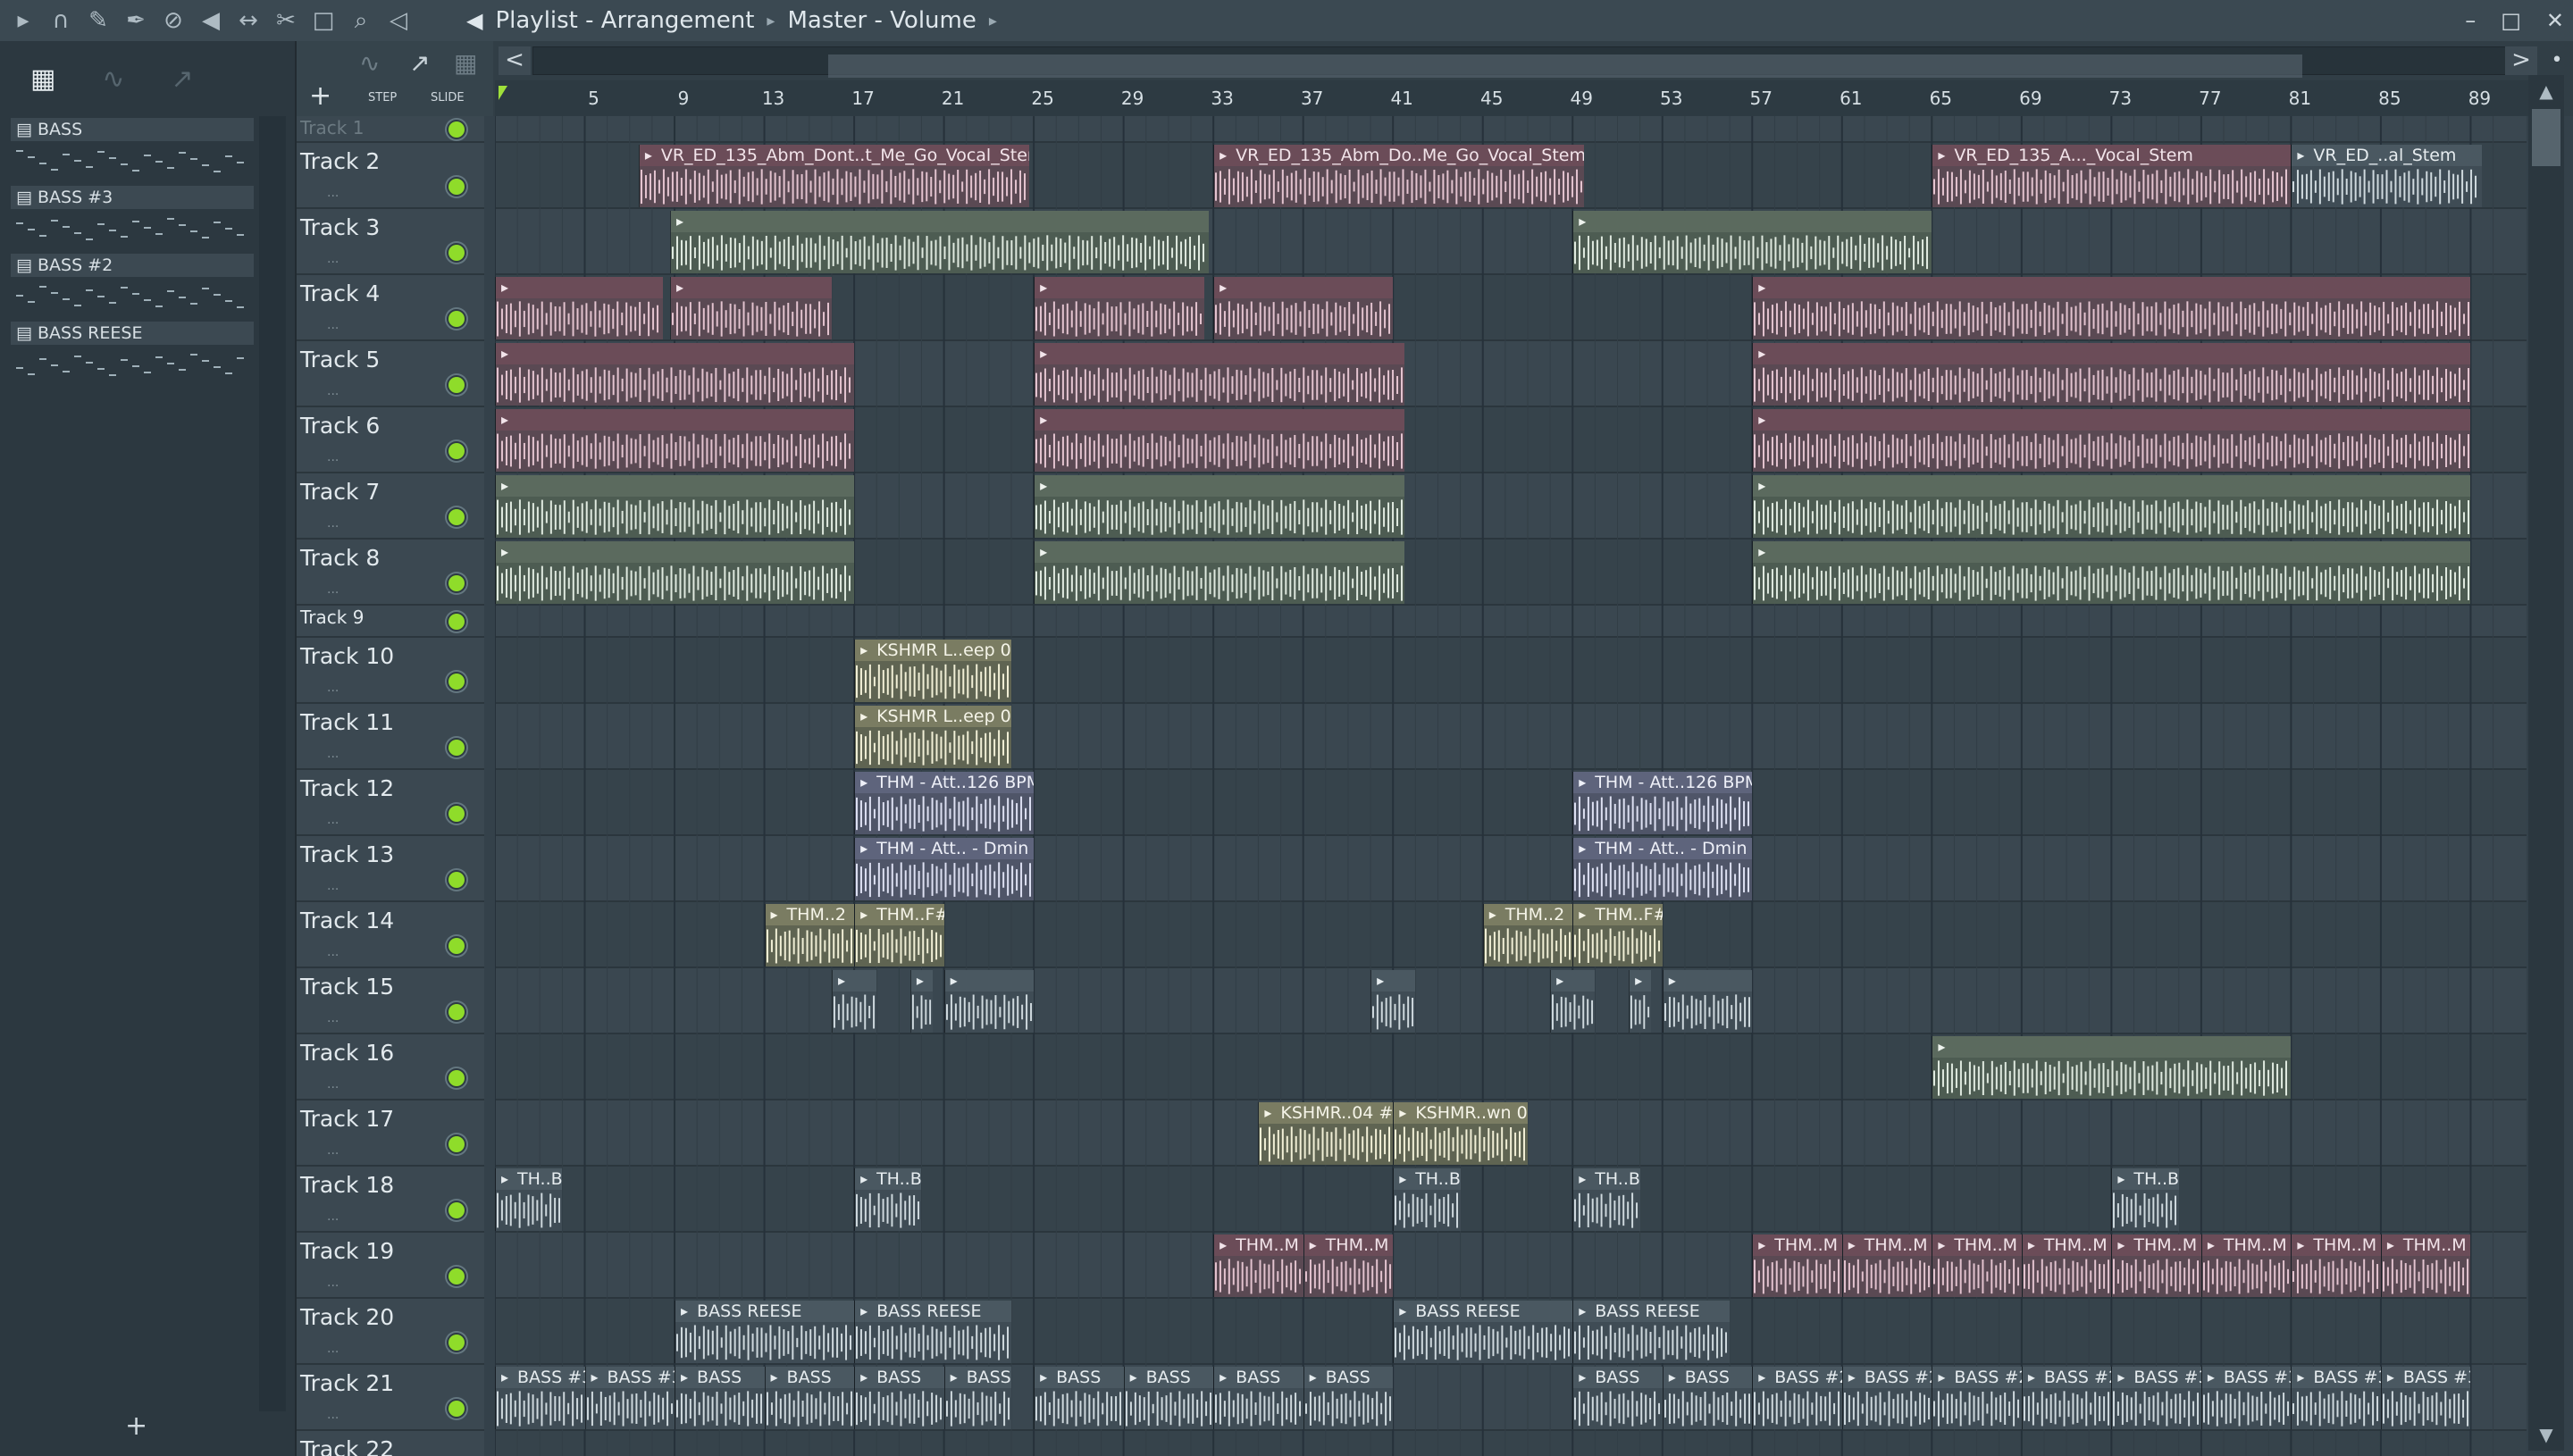 The image size is (2573, 1456). Describe the element at coordinates (323, 20) in the screenshot. I see `select-icon: □` at that location.